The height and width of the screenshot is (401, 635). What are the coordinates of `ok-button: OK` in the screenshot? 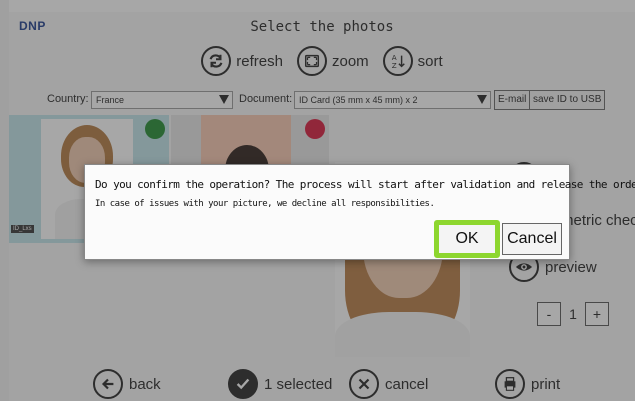 It's located at (467, 239).